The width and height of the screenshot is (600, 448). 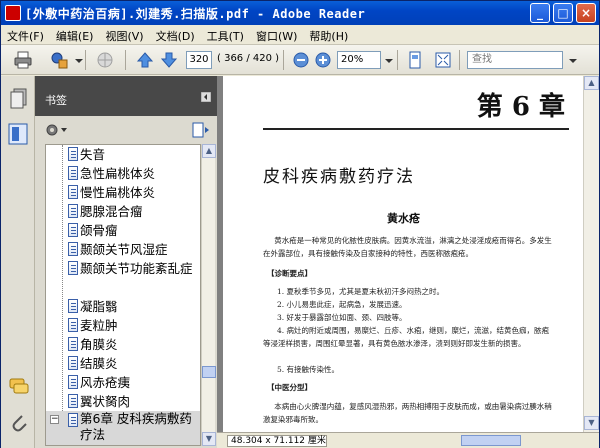 What do you see at coordinates (56, 100) in the screenshot?
I see `bookmarks-title: 书签` at bounding box center [56, 100].